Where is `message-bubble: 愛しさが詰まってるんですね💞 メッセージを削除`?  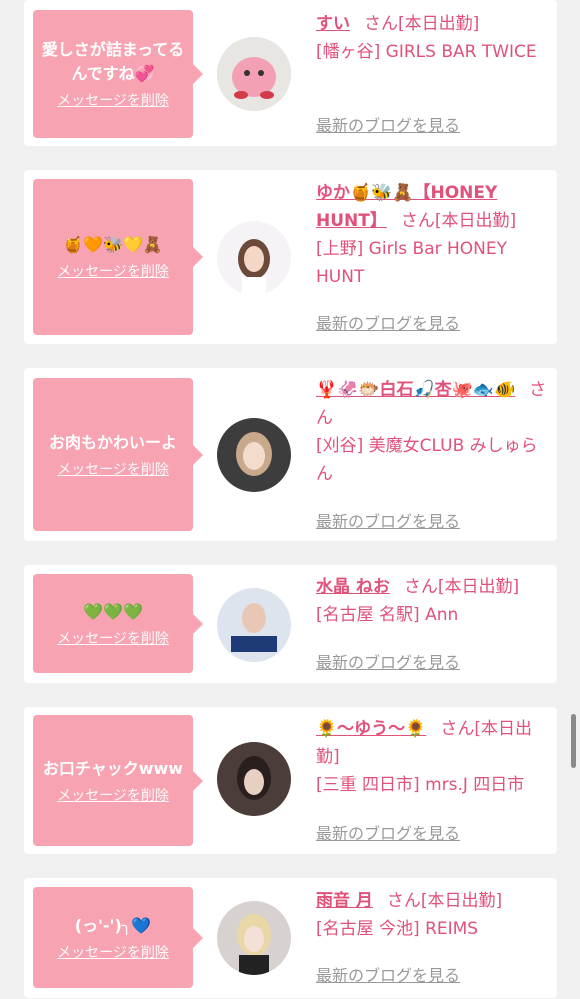
message-bubble: 愛しさが詰まってるんですね💞 メッセージを削除 is located at coordinates (118, 74).